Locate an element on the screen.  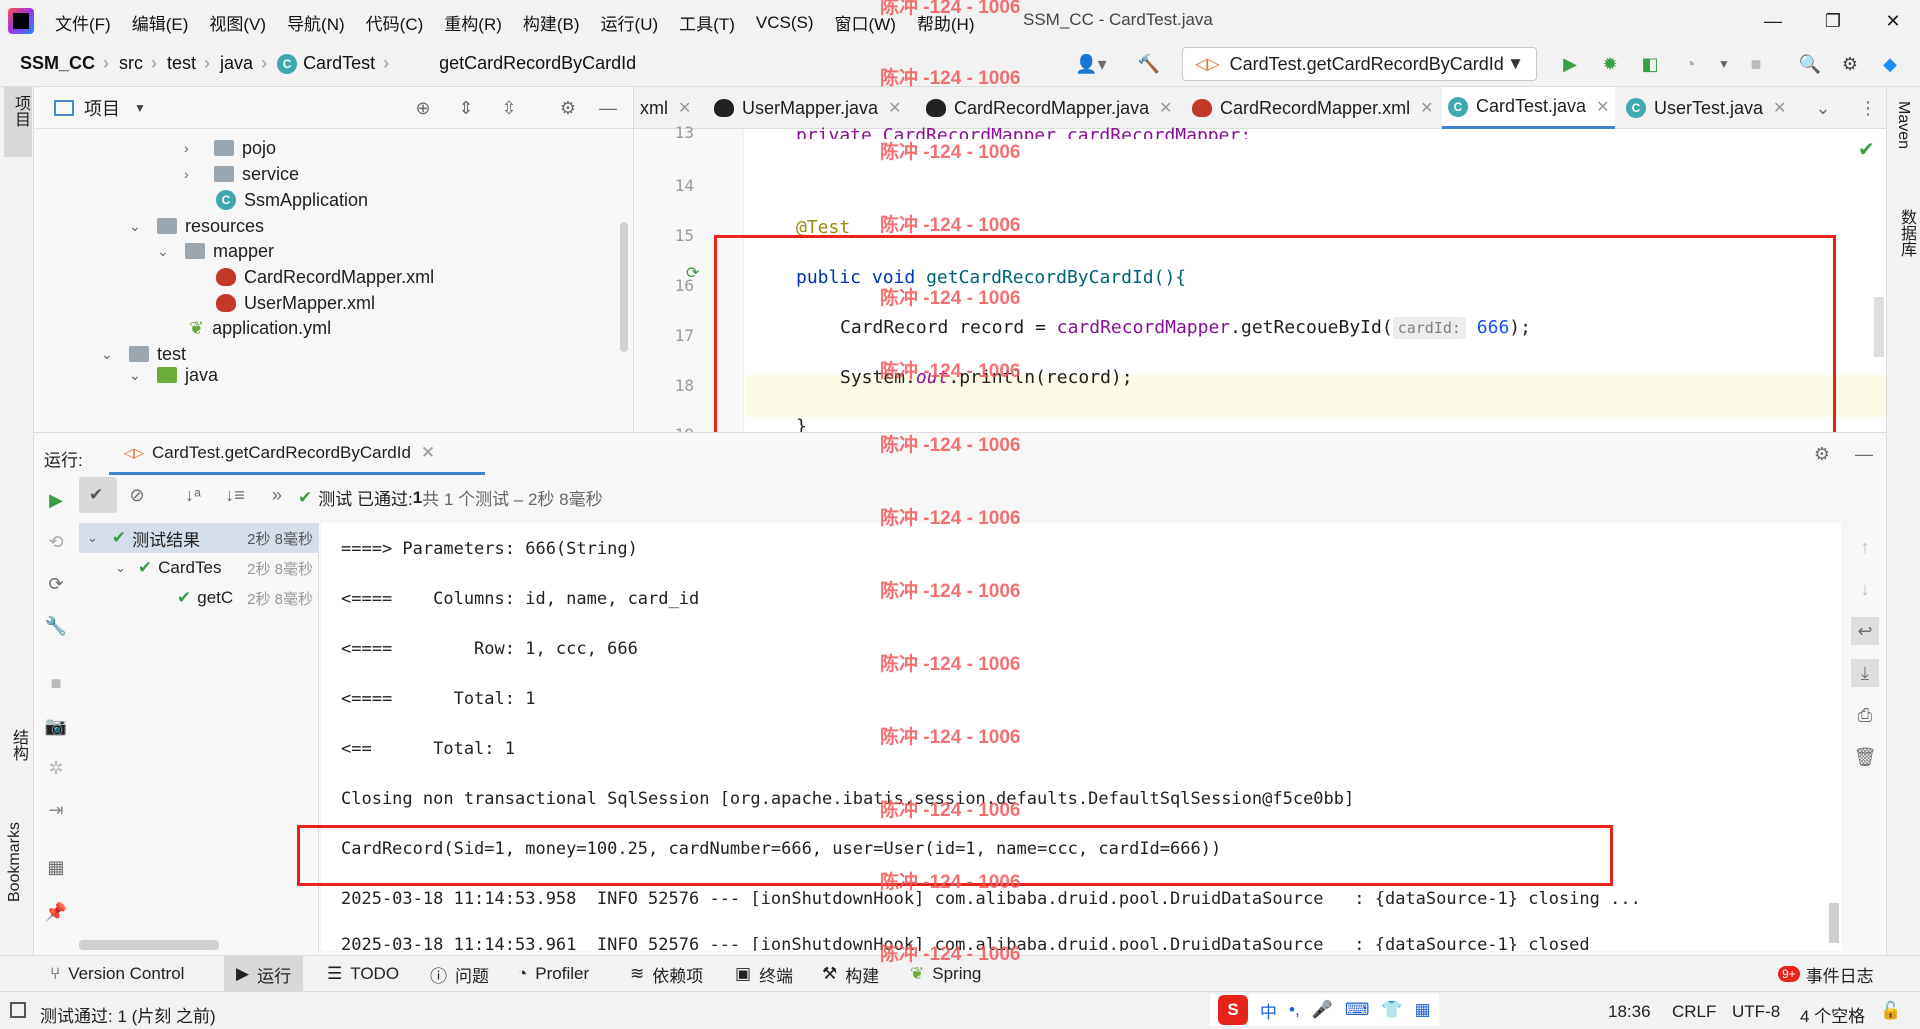
tree-item-cardtest: ⌄ ✔ CardTes 2秒 8毫秒 is located at coordinates (199, 568).